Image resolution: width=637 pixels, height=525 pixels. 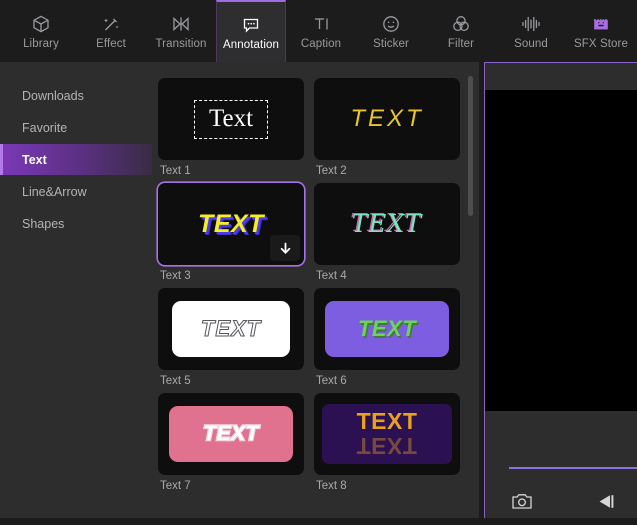 I want to click on previous-frame-icon, so click(x=606, y=501).